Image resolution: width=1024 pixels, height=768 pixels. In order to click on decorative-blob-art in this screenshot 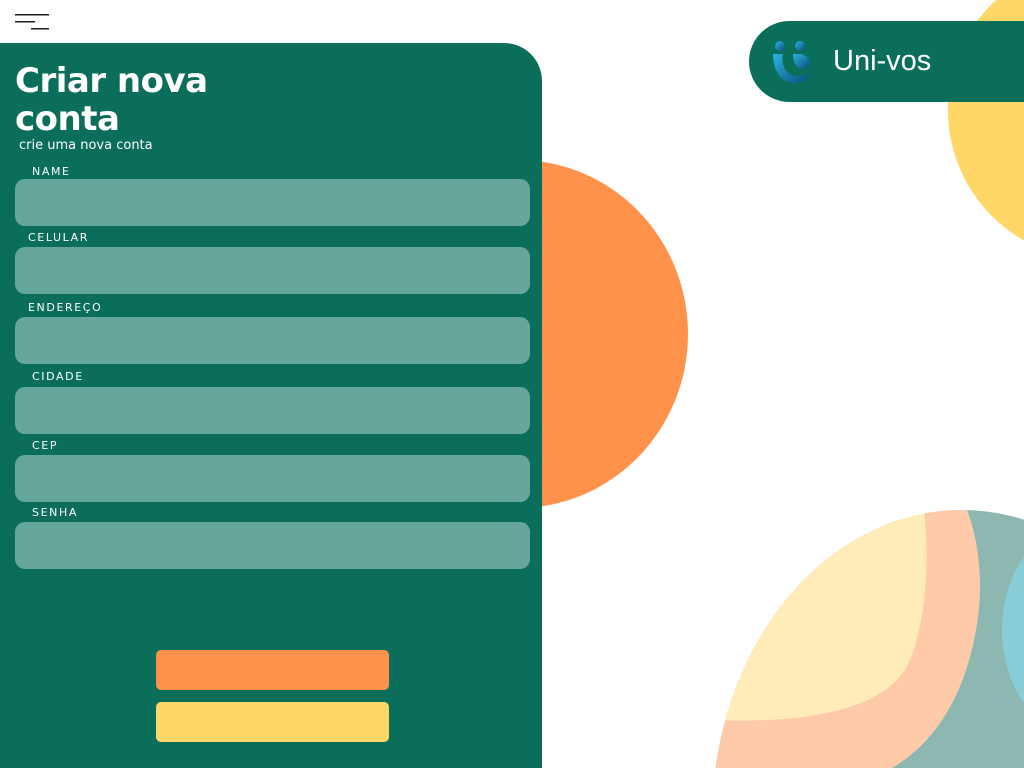, I will do `click(868, 639)`.